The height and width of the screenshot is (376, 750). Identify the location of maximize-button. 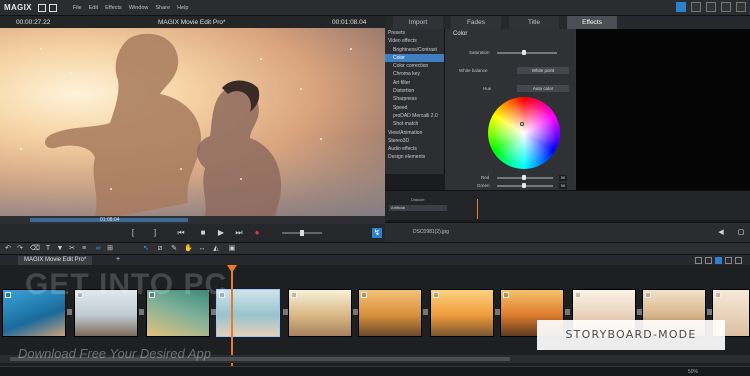
(726, 7).